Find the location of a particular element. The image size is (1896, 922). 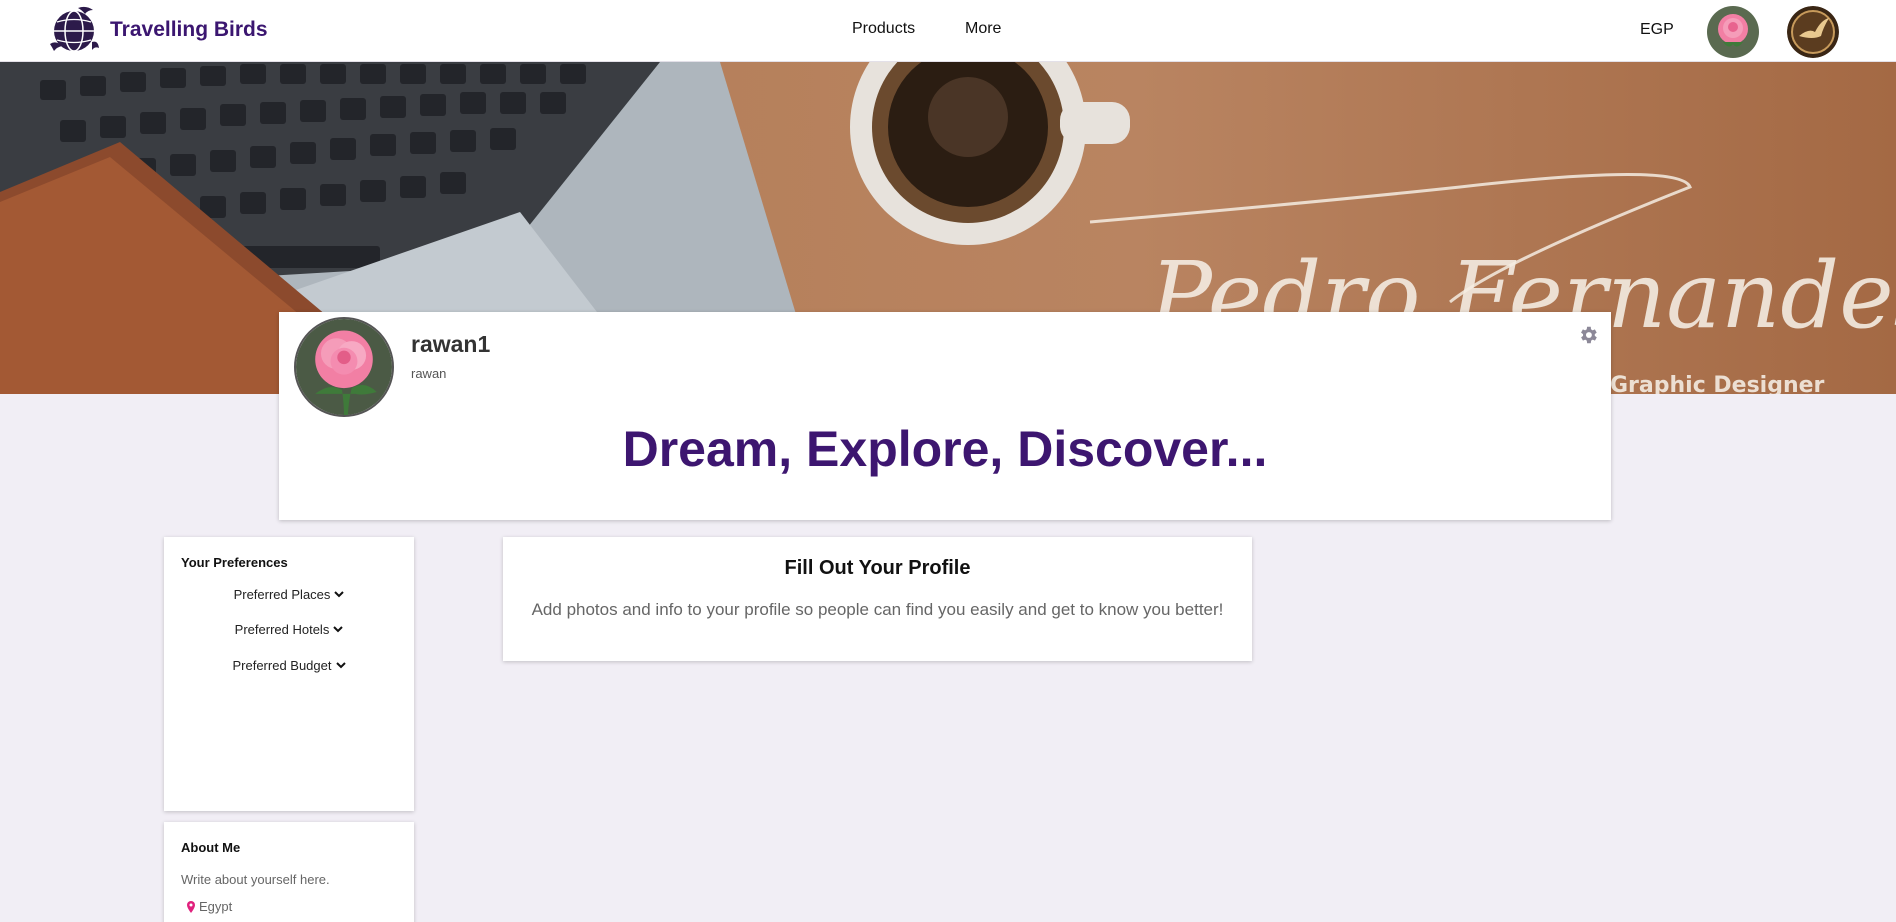

preferred-hotels-label: Preferred Hotels is located at coordinates (282, 629).